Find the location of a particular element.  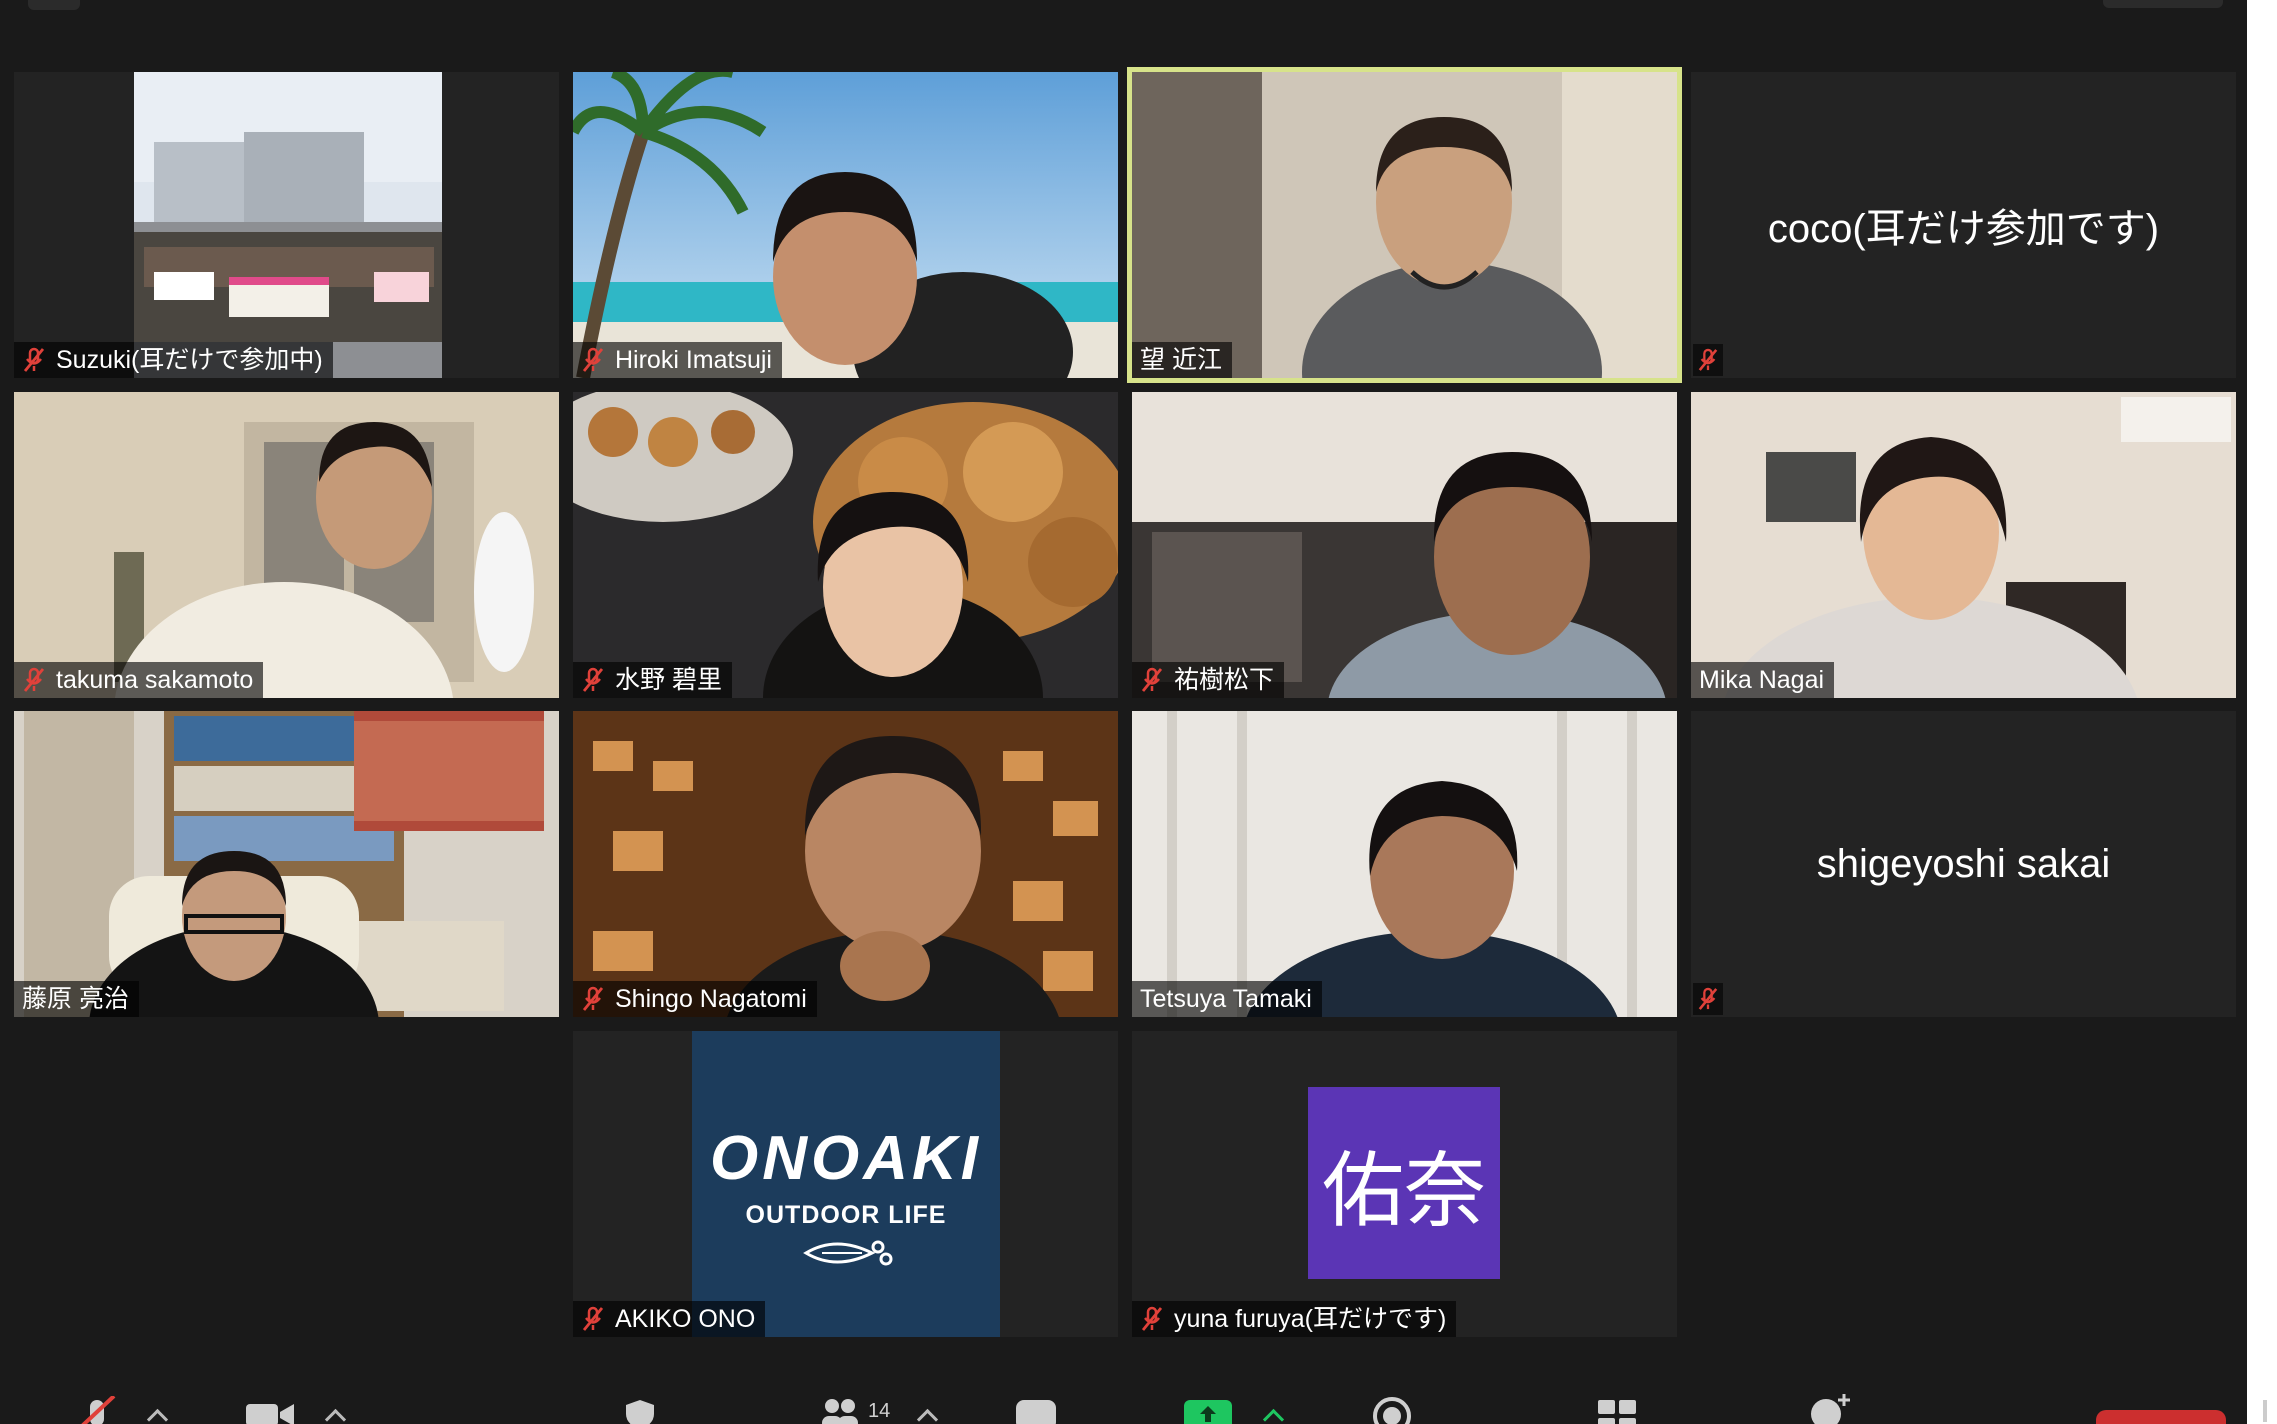

avatar: 佑奈 is located at coordinates (1404, 1183).